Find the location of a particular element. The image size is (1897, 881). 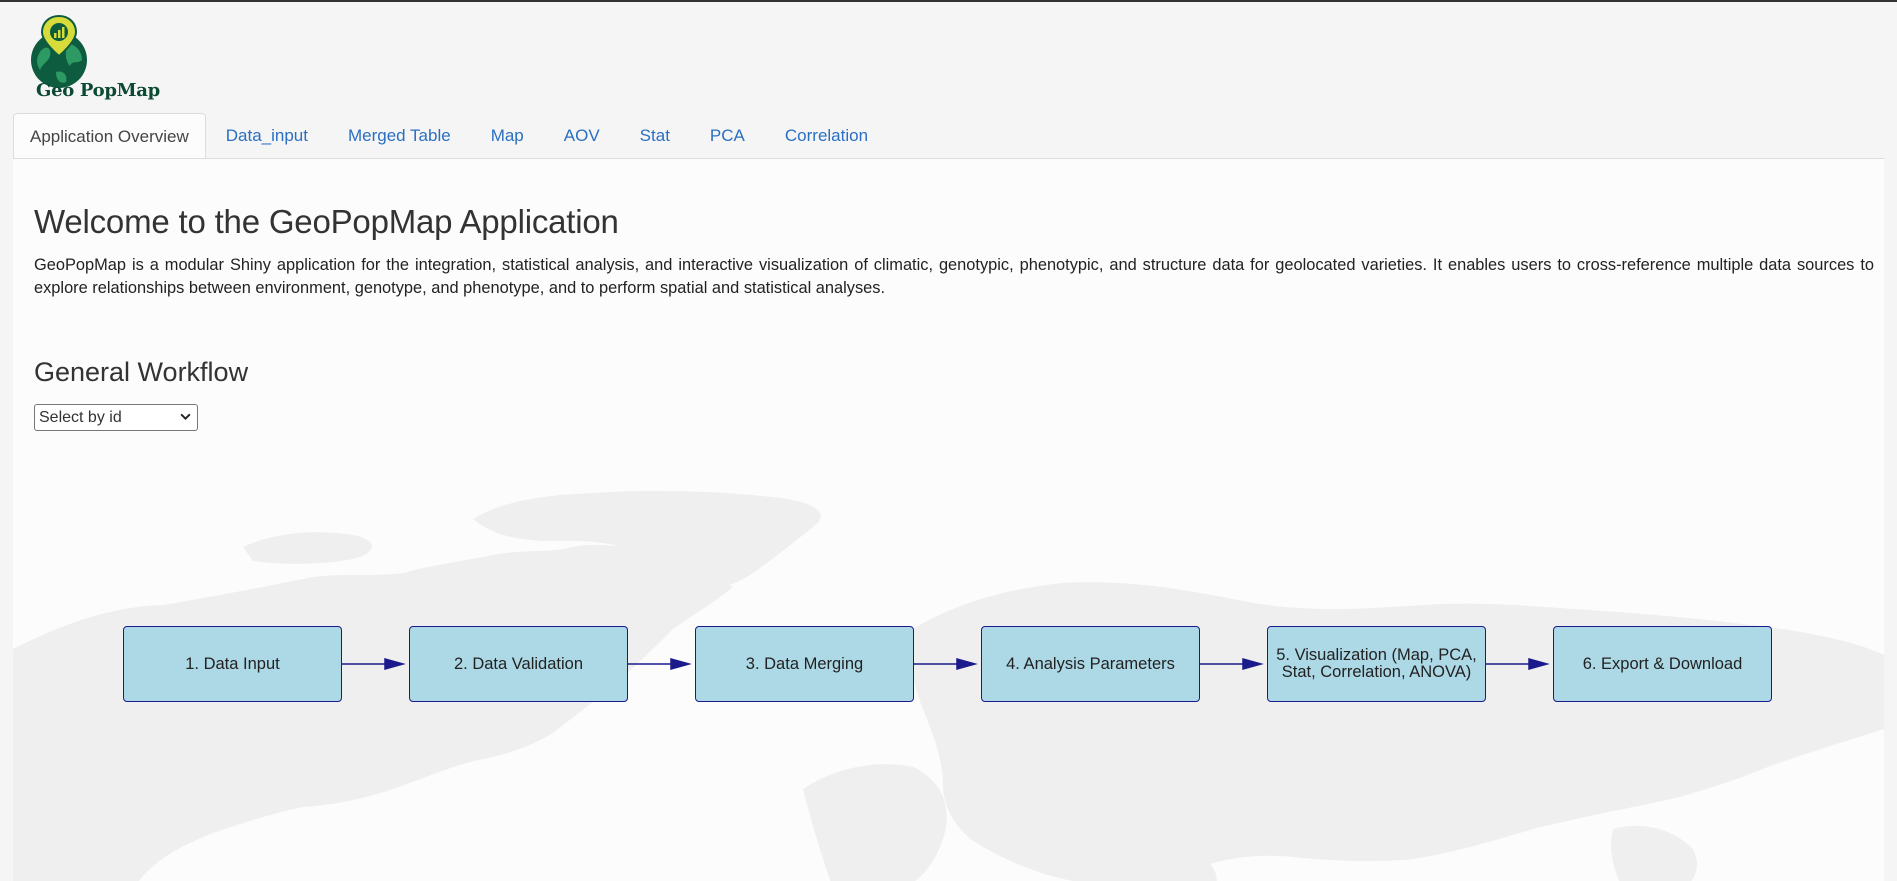

edge-3-4-arrowhead is located at coordinates (967, 664).